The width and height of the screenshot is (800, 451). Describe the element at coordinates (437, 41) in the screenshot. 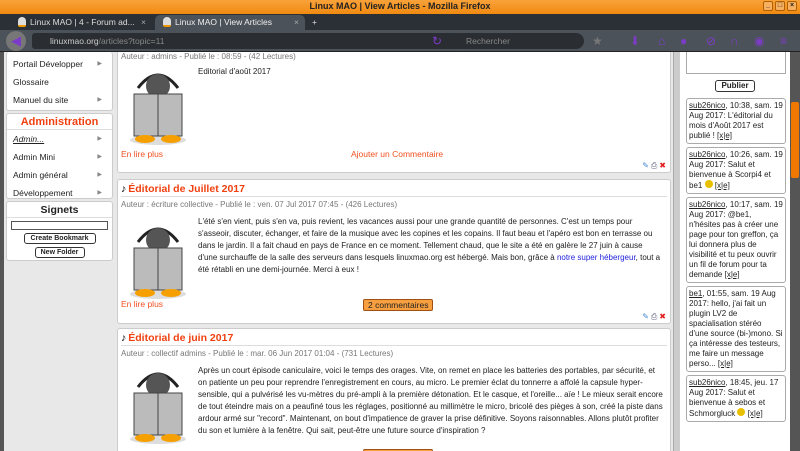

I see `reload-icon: ↻` at that location.